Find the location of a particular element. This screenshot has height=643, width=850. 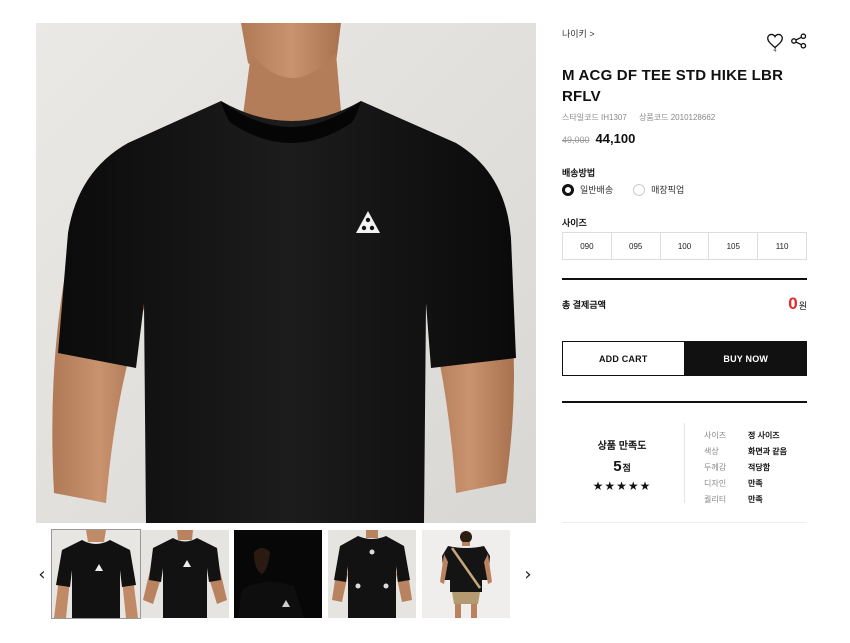

purchase-buttons: ADD CART BUY NOW is located at coordinates (684, 358).